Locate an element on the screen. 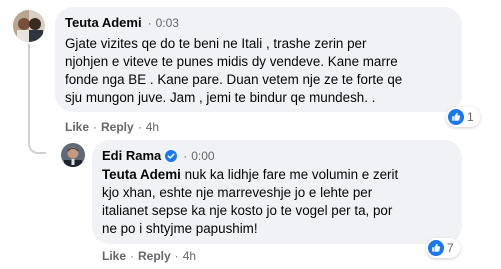 This screenshot has width=501, height=269. avatar-edi-rama is located at coordinates (73, 155).